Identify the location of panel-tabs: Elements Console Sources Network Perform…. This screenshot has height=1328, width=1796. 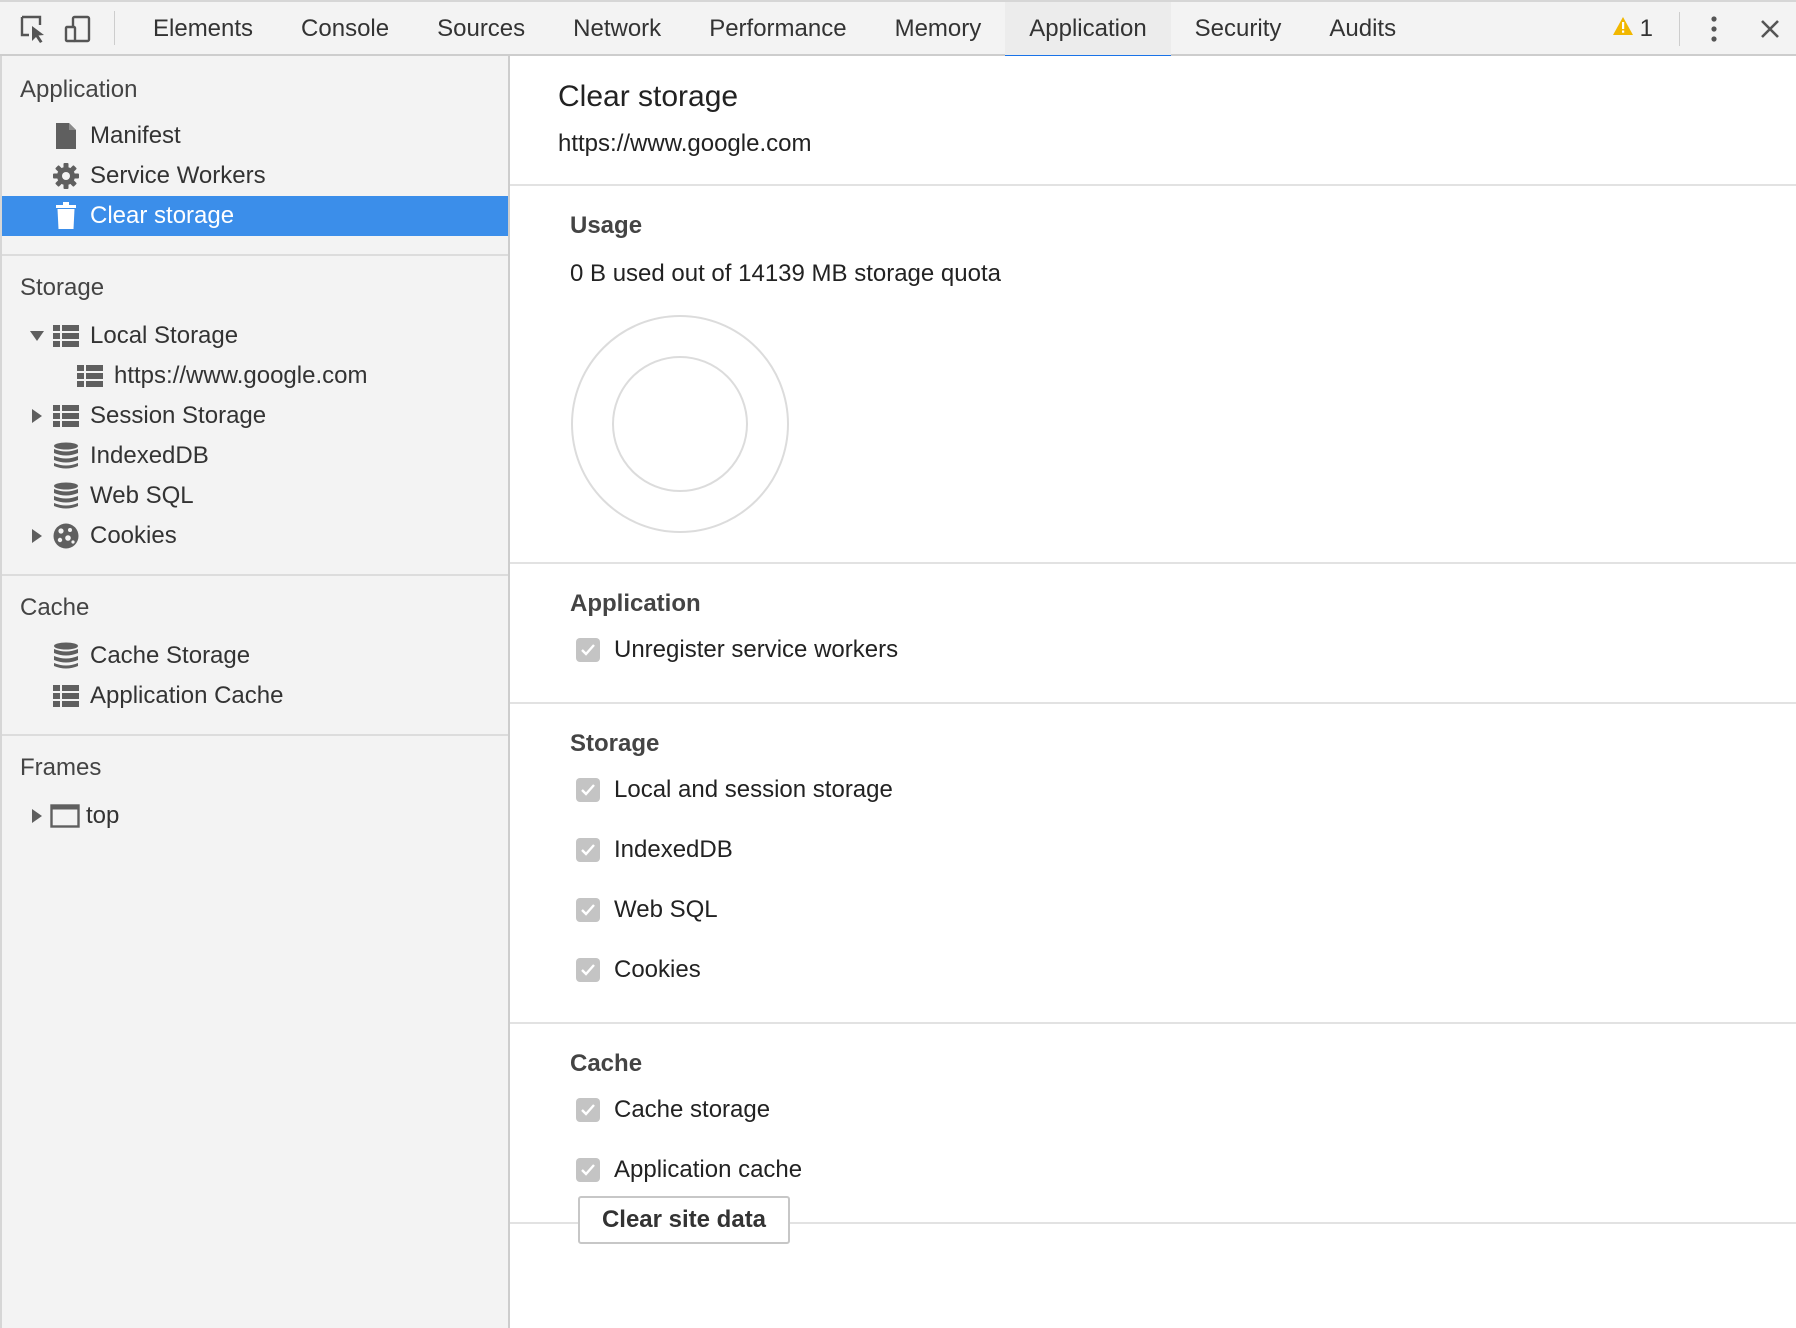
(774, 30).